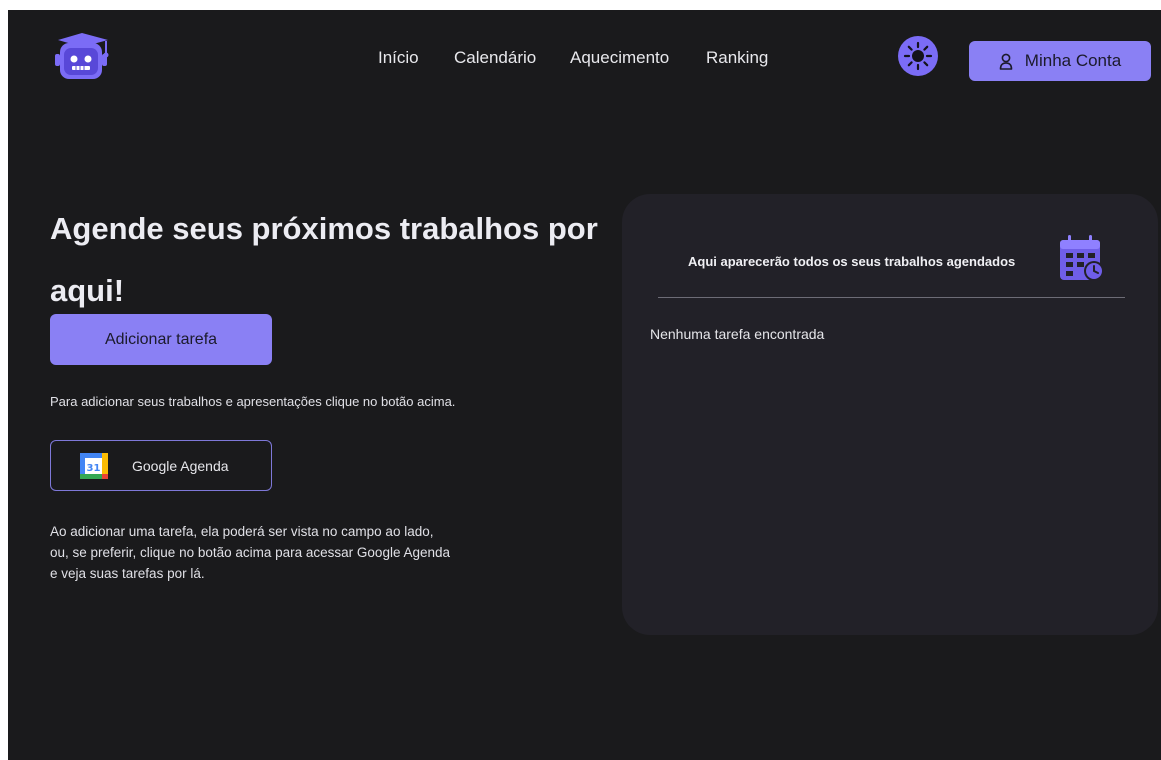  I want to click on theme-toggle-button, so click(918, 56).